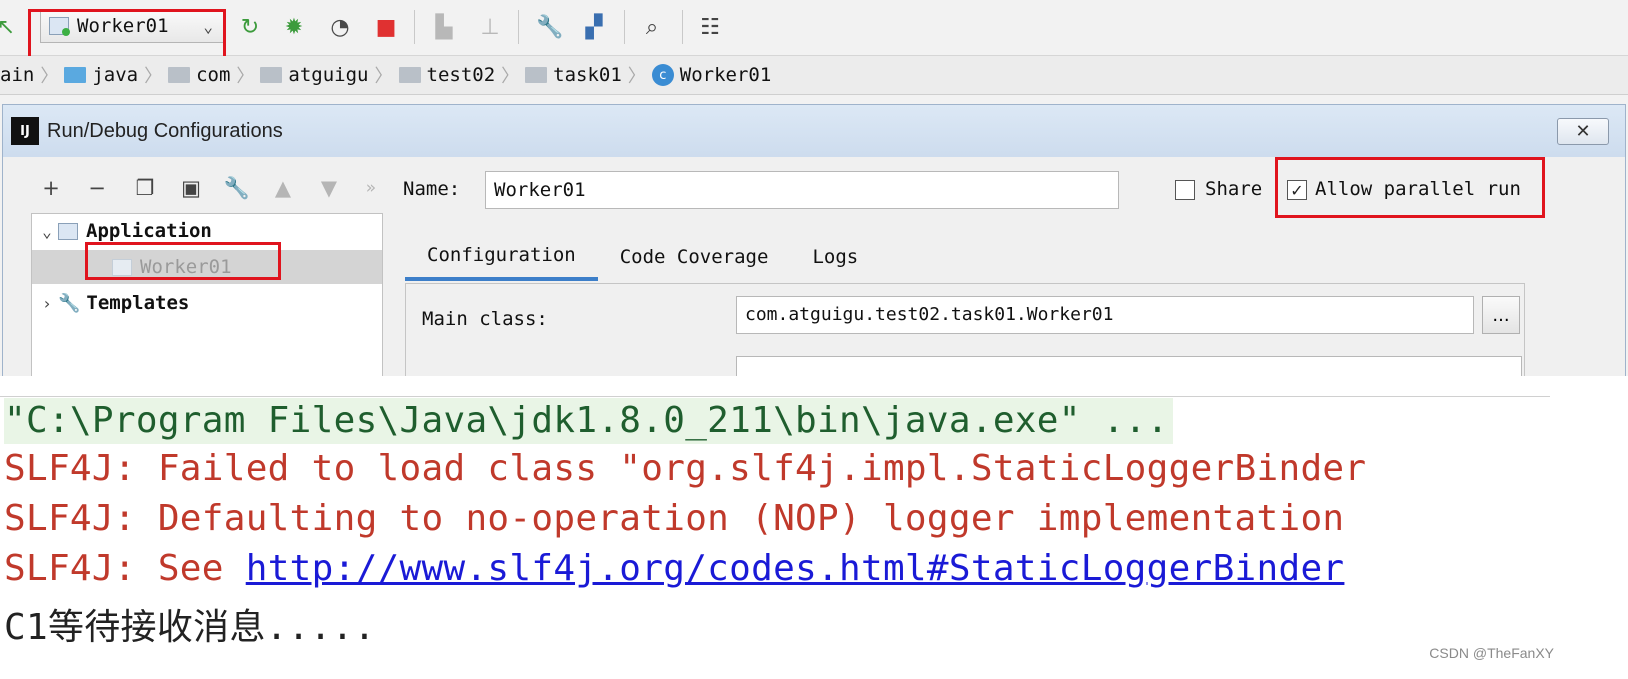 The height and width of the screenshot is (679, 1628). I want to click on watermark: CSDN @TheFanXY, so click(1491, 653).